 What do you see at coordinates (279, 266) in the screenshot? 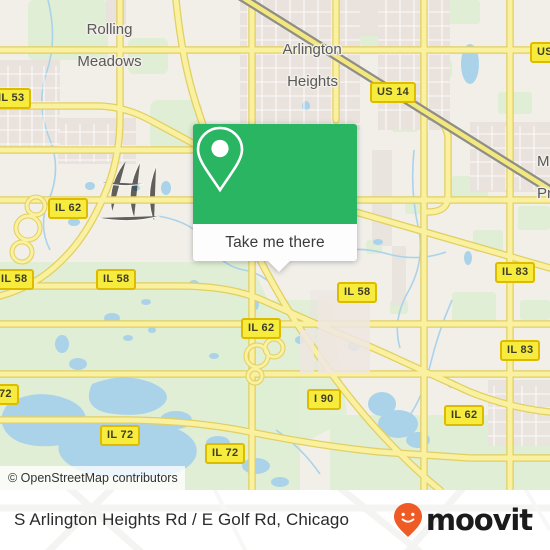
I see `callout-tail` at bounding box center [279, 266].